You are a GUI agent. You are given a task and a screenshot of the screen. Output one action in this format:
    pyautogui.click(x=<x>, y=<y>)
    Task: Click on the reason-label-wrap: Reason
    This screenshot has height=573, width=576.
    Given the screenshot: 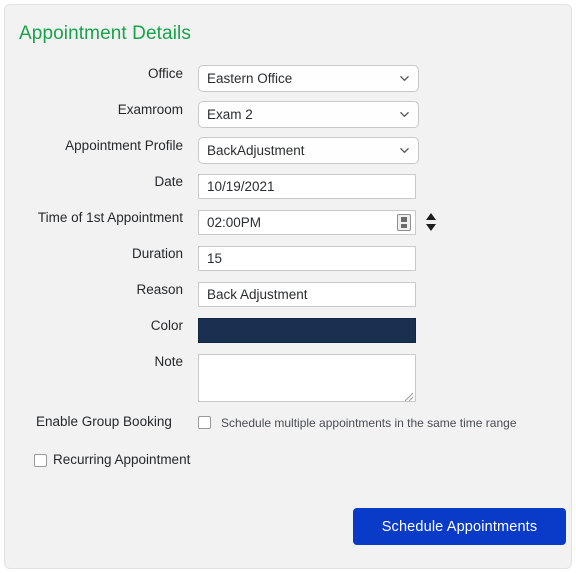 What is the action you would take?
    pyautogui.click(x=94, y=292)
    